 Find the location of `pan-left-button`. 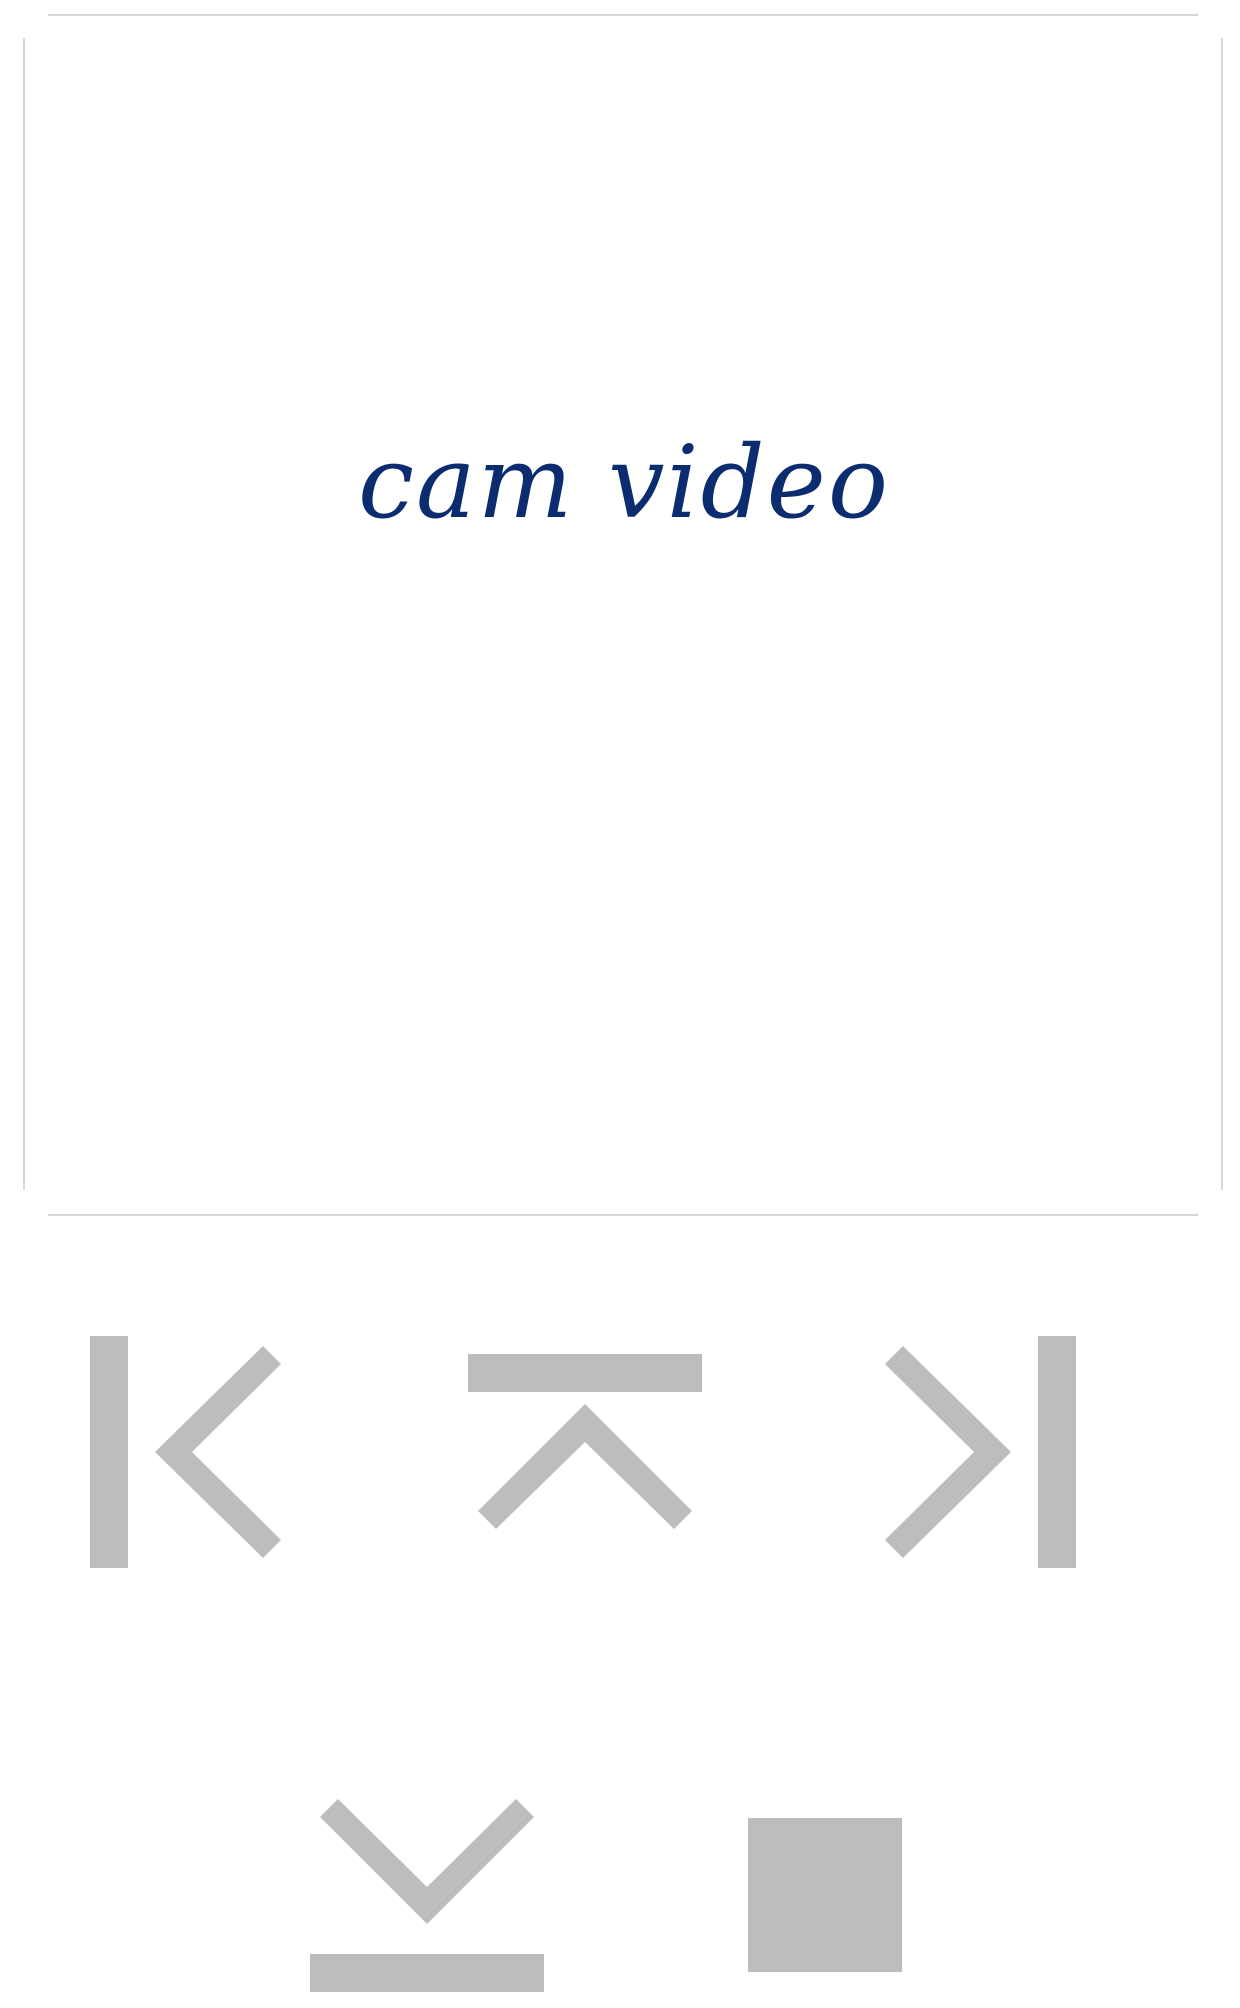

pan-left-button is located at coordinates (186, 1452).